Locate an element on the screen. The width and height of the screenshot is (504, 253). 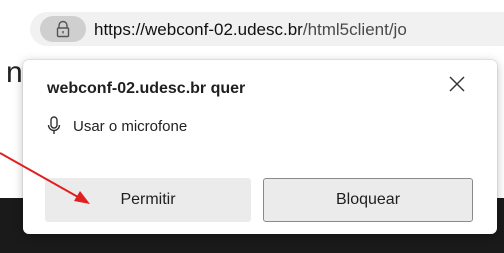
url-path: /html5client/jo is located at coordinates (354, 29).